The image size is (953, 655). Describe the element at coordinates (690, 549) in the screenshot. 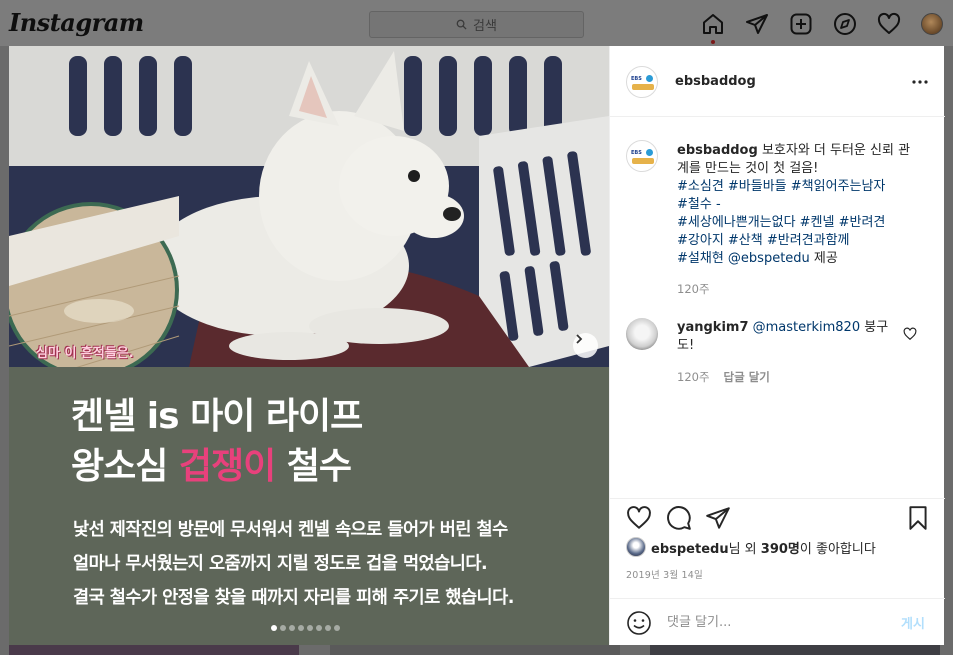

I see `liker-username: ebspetedu` at that location.